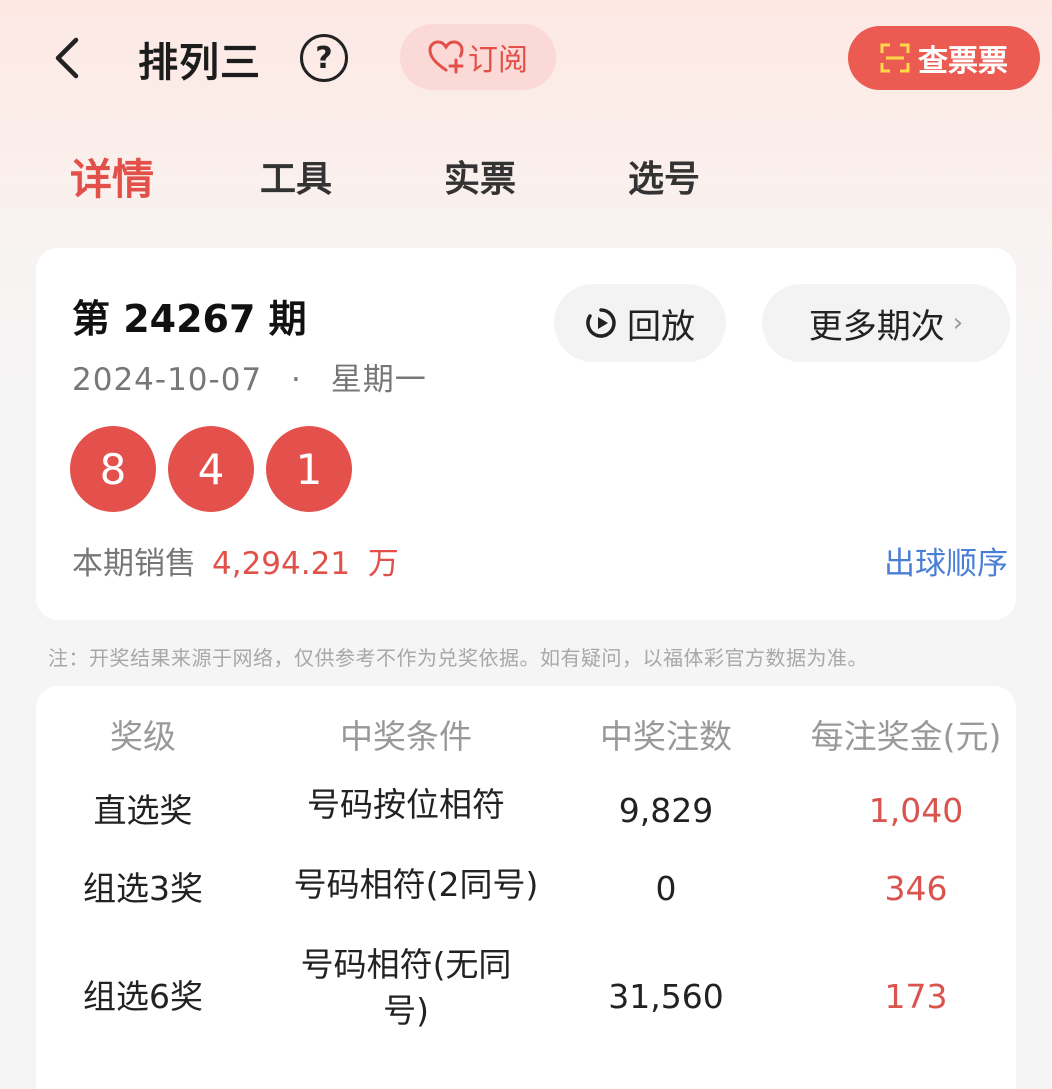 The image size is (1052, 1089). What do you see at coordinates (526, 185) in the screenshot?
I see `tab-bar: 详情 工具 实票 选号` at bounding box center [526, 185].